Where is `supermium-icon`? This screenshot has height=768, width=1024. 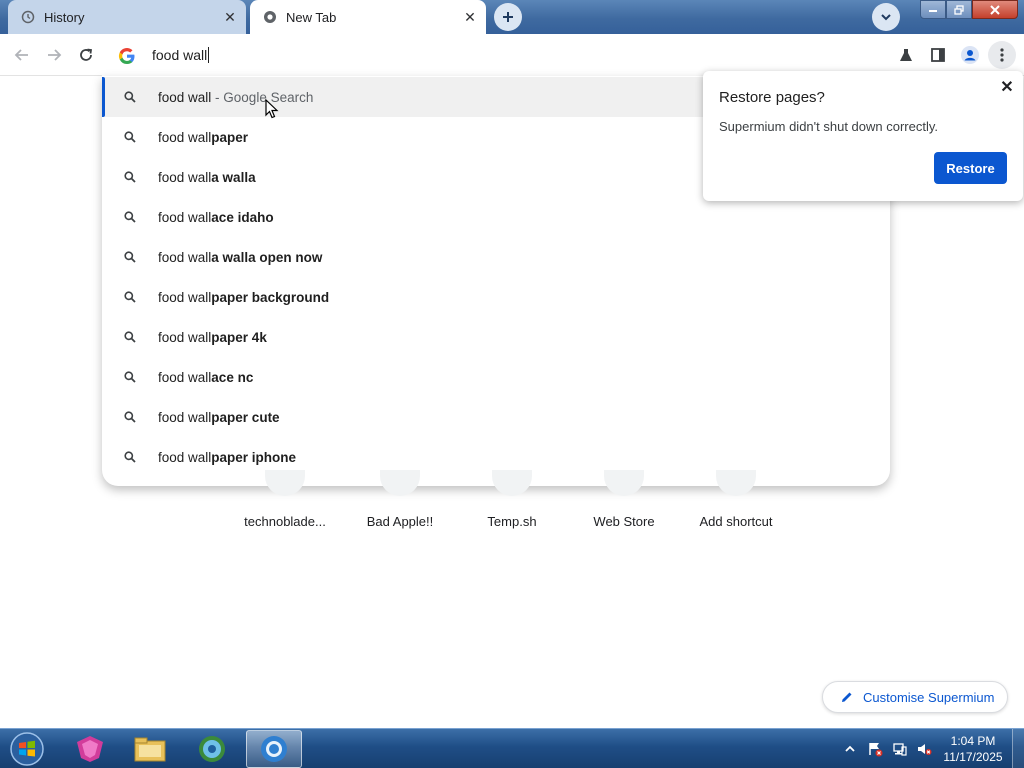 supermium-icon is located at coordinates (274, 749).